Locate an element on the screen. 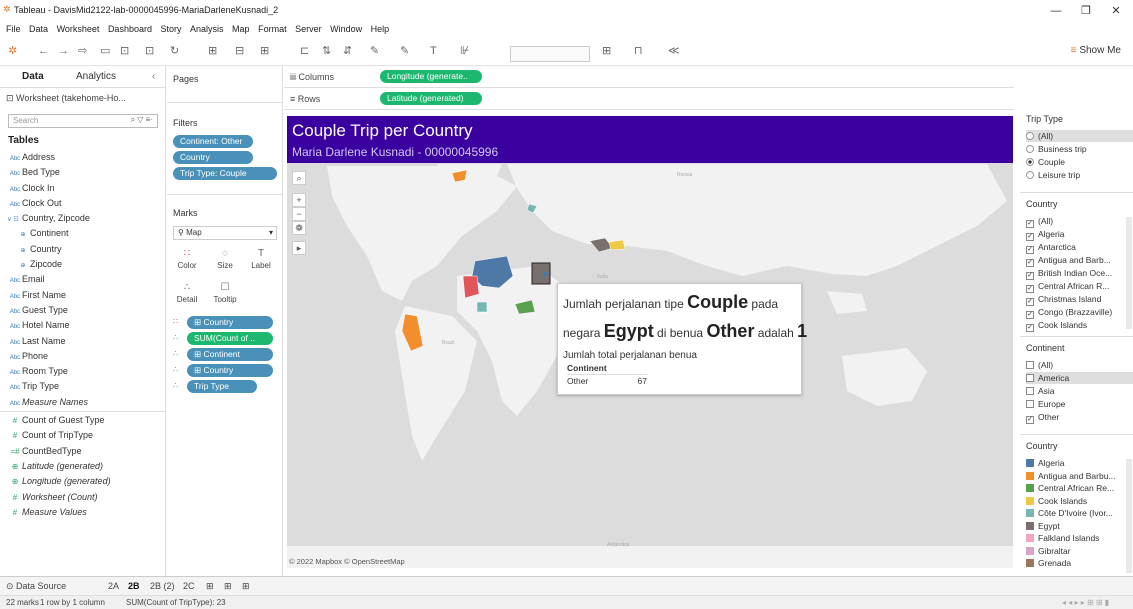 This screenshot has width=1133, height=609. tab-analytics: Analytics is located at coordinates (96, 76).